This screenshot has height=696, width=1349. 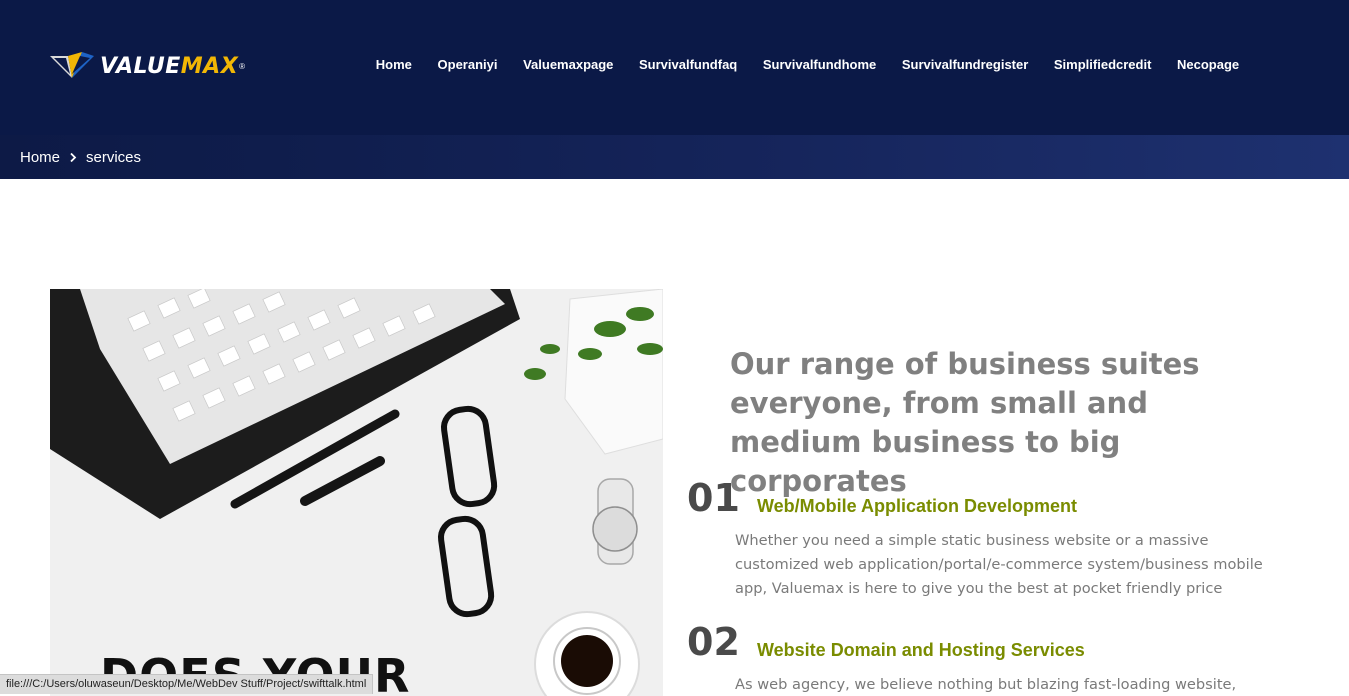 What do you see at coordinates (713, 642) in the screenshot?
I see `service-number: 02` at bounding box center [713, 642].